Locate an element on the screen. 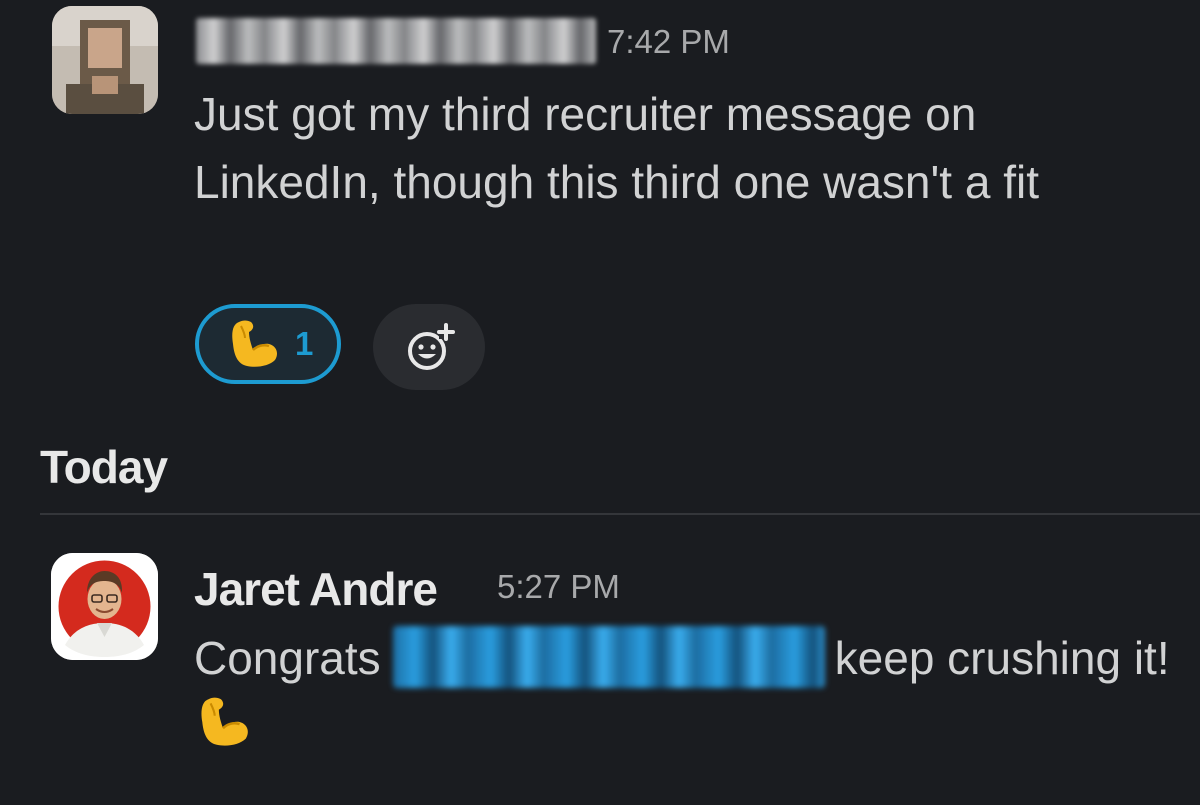 This screenshot has height=805, width=1200. timestamp: 5:27 PM is located at coordinates (558, 587).